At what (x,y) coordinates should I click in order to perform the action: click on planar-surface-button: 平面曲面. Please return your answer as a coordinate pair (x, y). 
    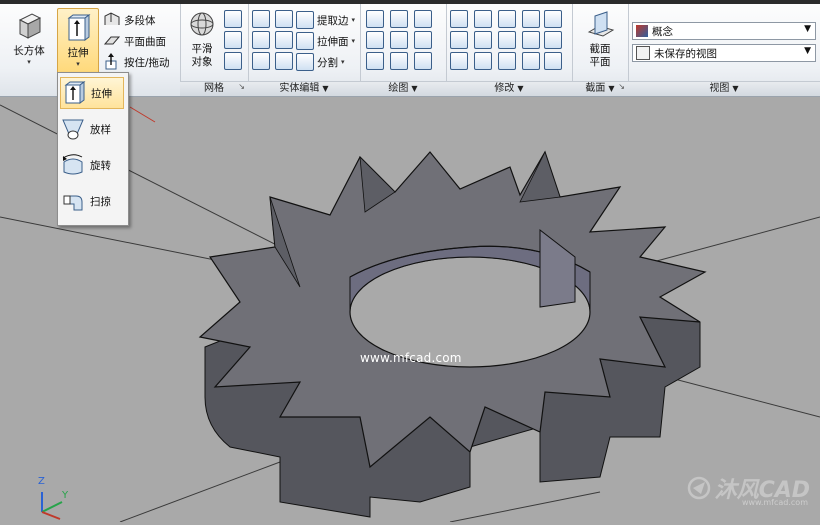
    Looking at the image, I should click on (134, 41).